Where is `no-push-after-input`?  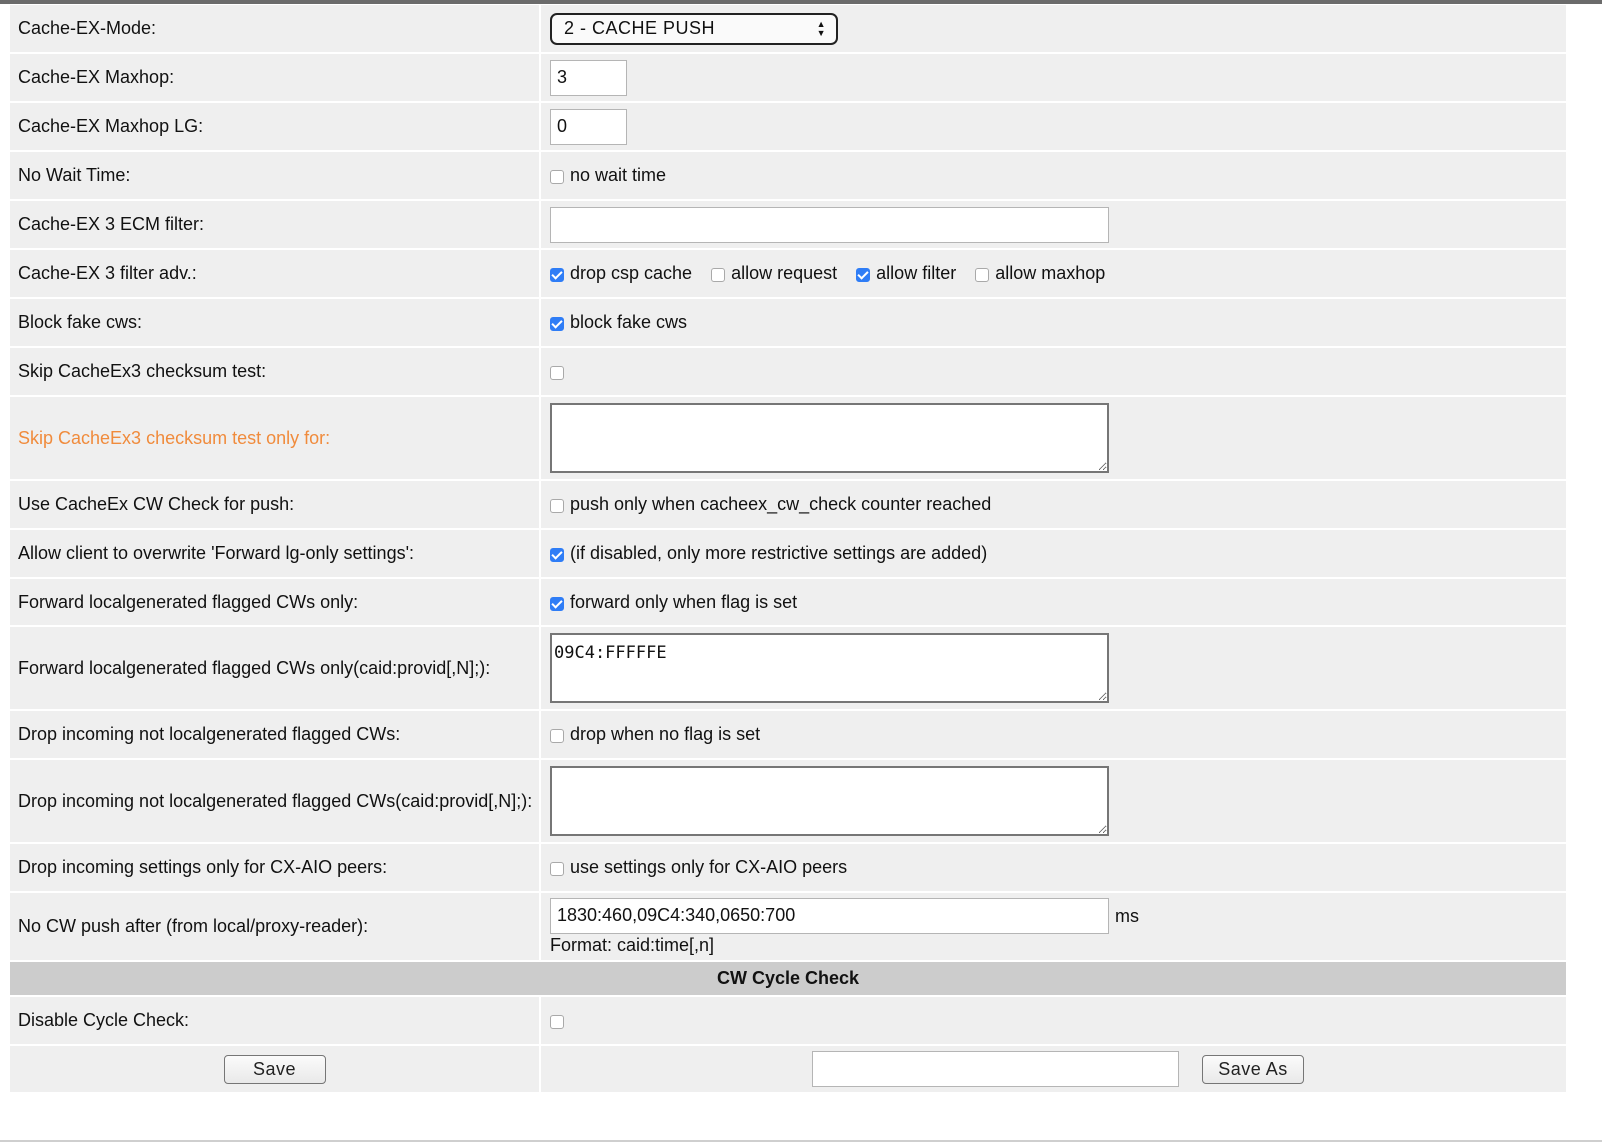 no-push-after-input is located at coordinates (829, 915).